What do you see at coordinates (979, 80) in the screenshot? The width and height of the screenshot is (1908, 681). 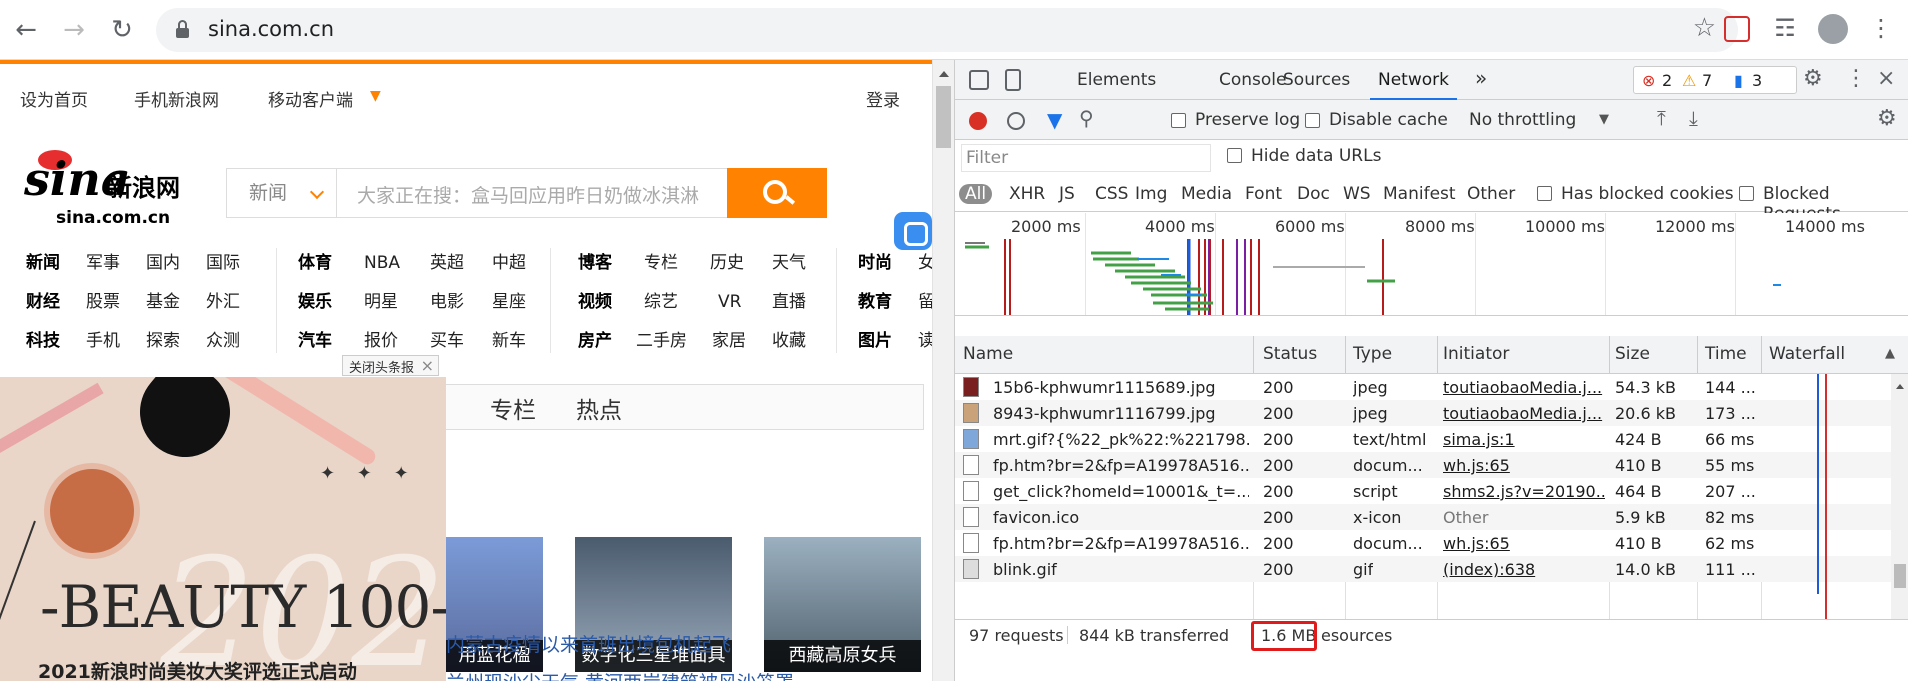 I see `inspect-element-icon` at bounding box center [979, 80].